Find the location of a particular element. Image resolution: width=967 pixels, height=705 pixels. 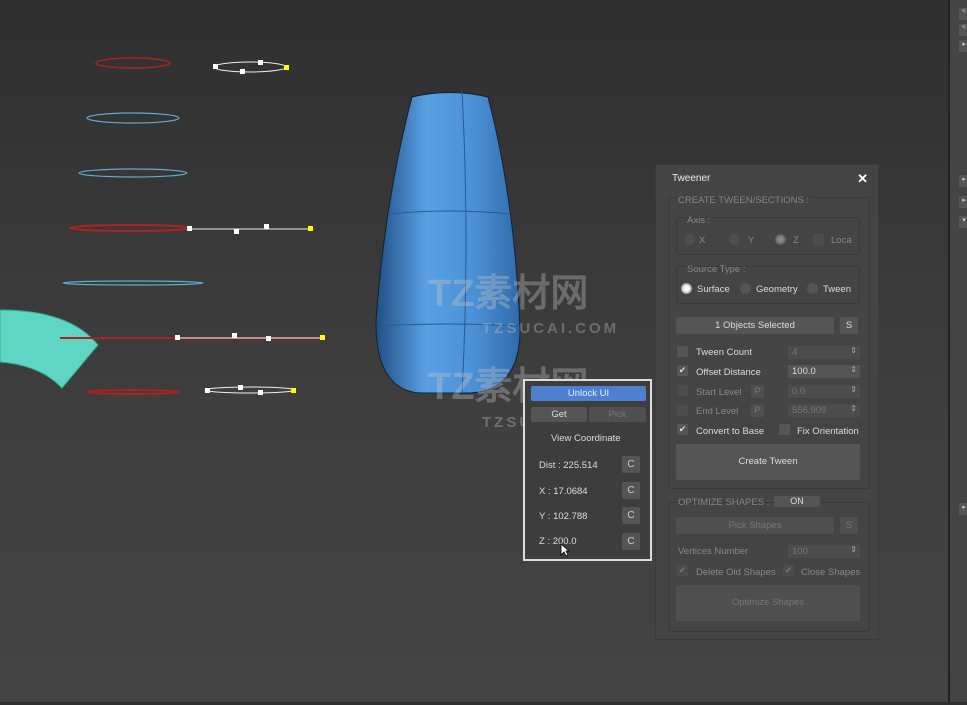

offset-distance-checkbox: ✔ is located at coordinates (682, 370).